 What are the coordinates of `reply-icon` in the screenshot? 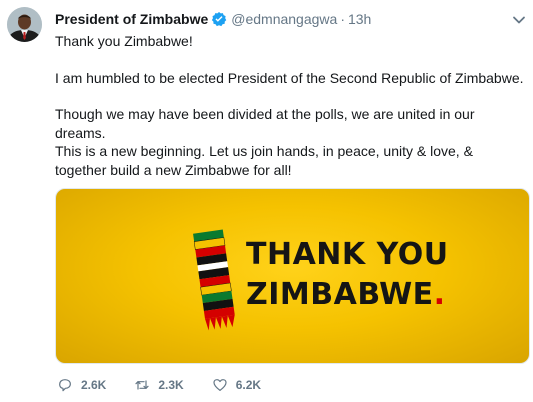 It's located at (65, 385).